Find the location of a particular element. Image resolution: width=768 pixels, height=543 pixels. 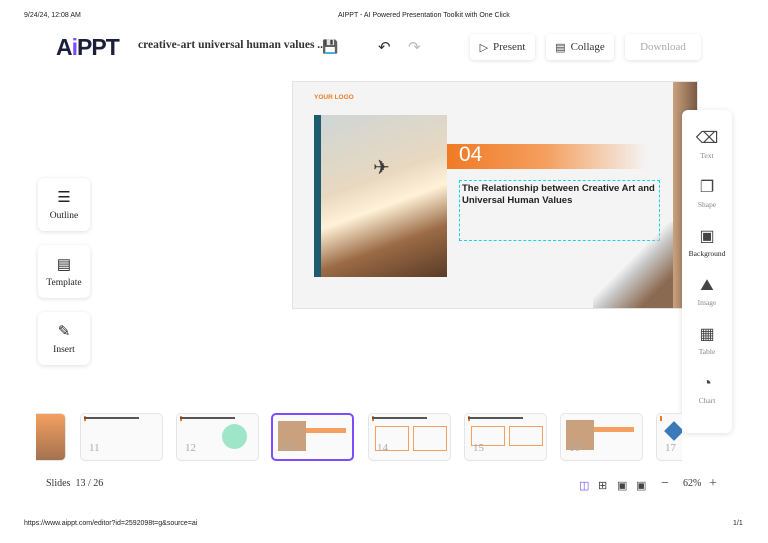

outline-button: ☰ Outline is located at coordinates (64, 204).